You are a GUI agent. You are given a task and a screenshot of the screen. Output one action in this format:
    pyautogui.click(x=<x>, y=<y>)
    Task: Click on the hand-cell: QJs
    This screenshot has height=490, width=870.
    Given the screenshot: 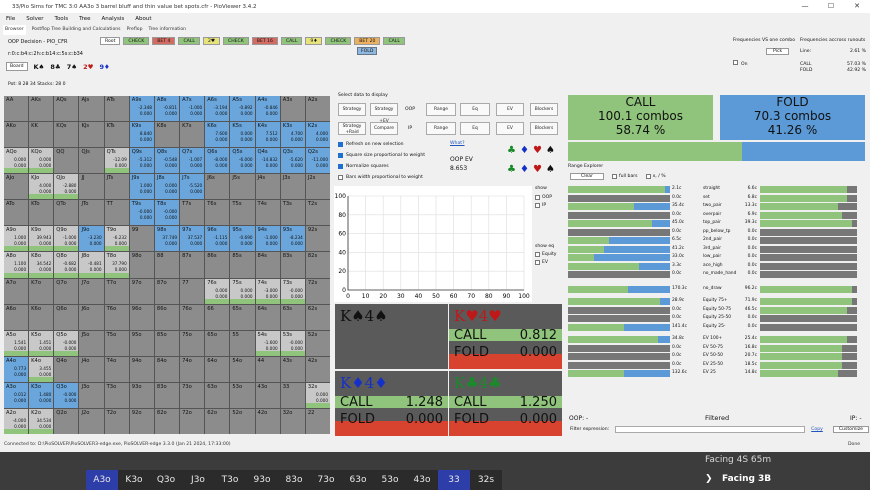 What is the action you would take?
    pyautogui.click(x=91, y=161)
    